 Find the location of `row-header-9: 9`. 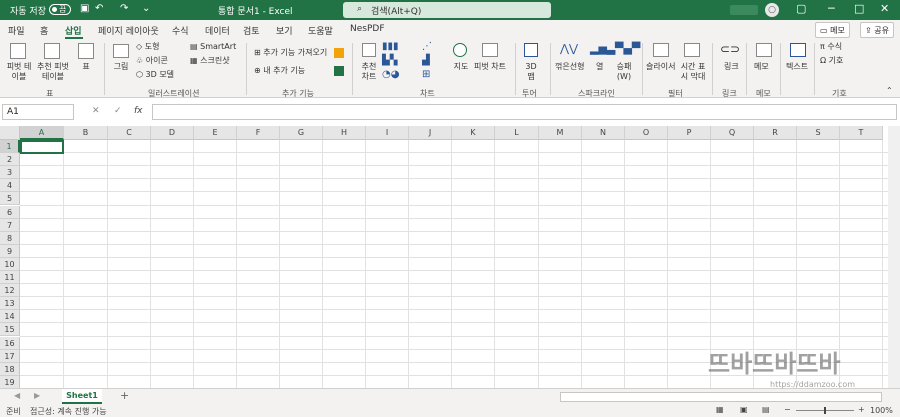

row-header-9: 9 is located at coordinates (10, 251).